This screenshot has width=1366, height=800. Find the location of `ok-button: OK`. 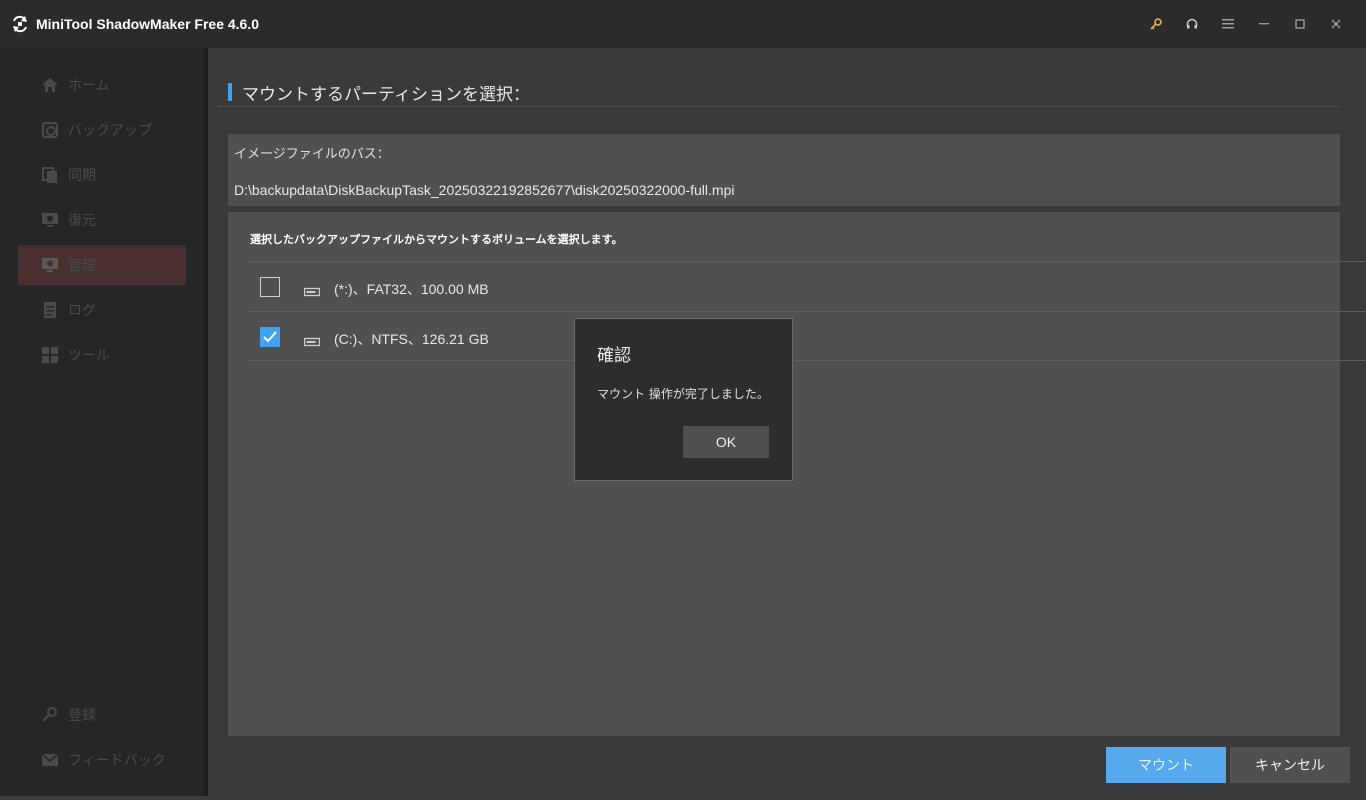

ok-button: OK is located at coordinates (726, 442).